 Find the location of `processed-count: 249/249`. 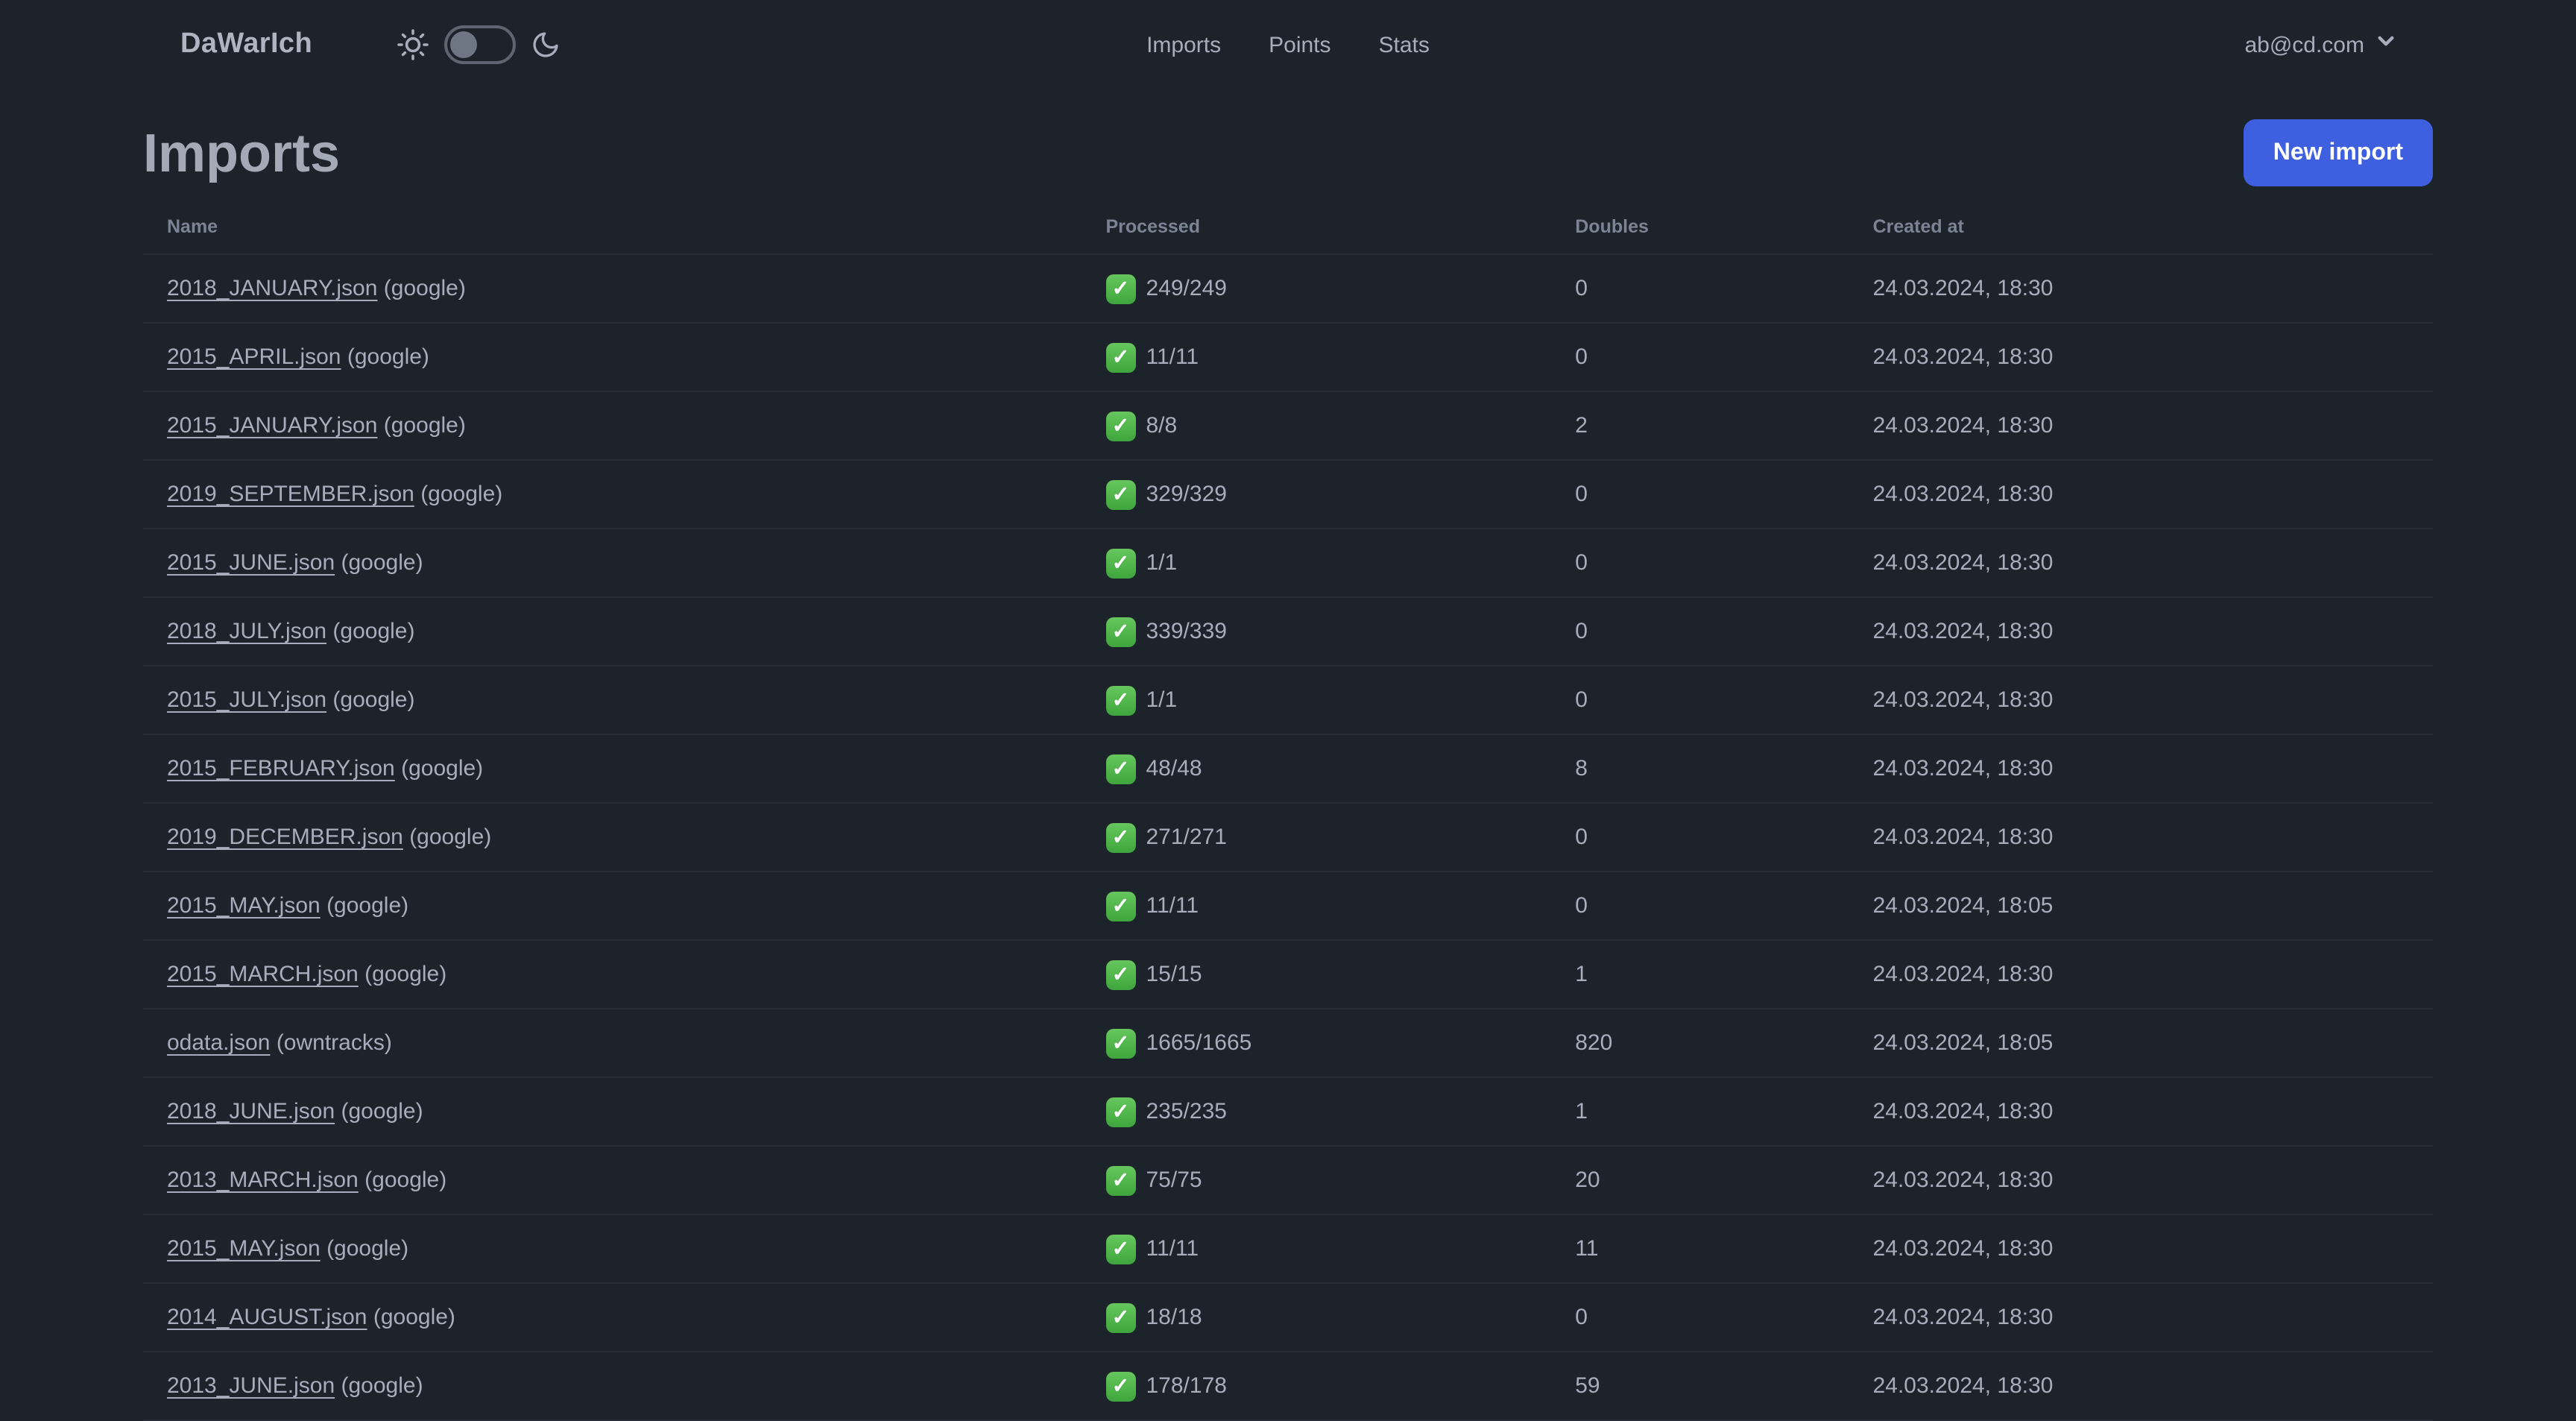

processed-count: 249/249 is located at coordinates (1186, 288).